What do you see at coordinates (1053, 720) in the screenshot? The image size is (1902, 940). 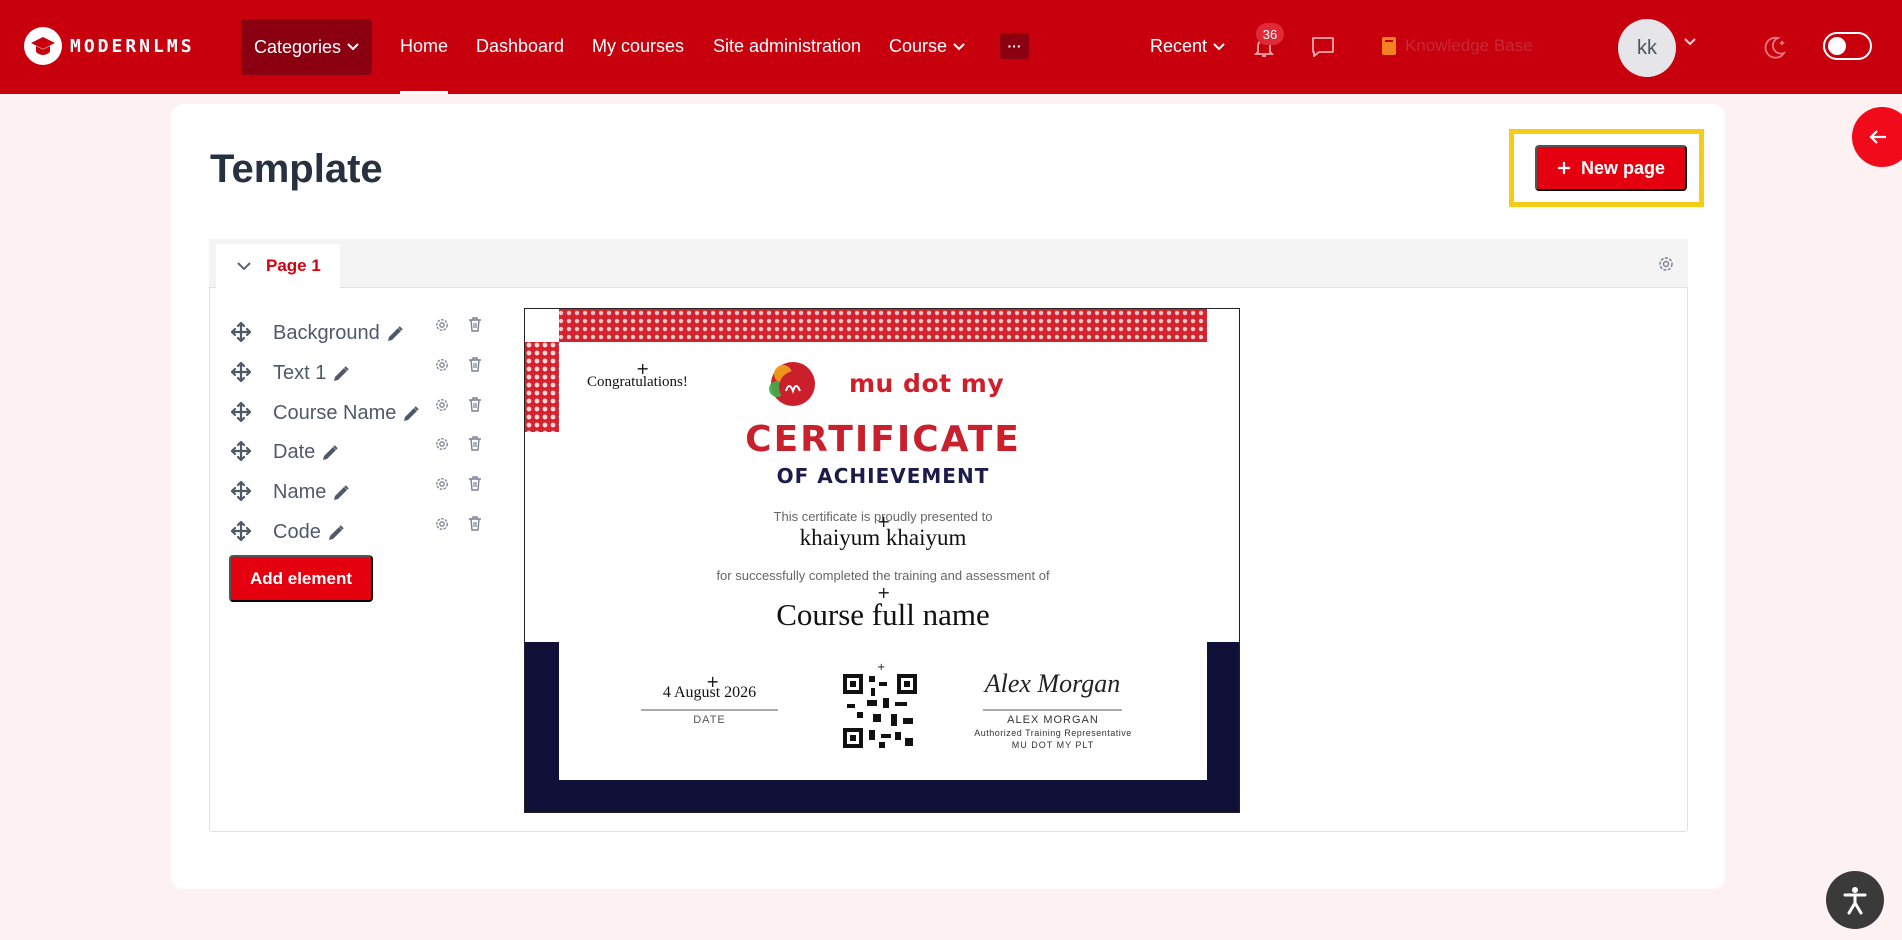 I see `cert-signer-name: ALEX MORGAN` at bounding box center [1053, 720].